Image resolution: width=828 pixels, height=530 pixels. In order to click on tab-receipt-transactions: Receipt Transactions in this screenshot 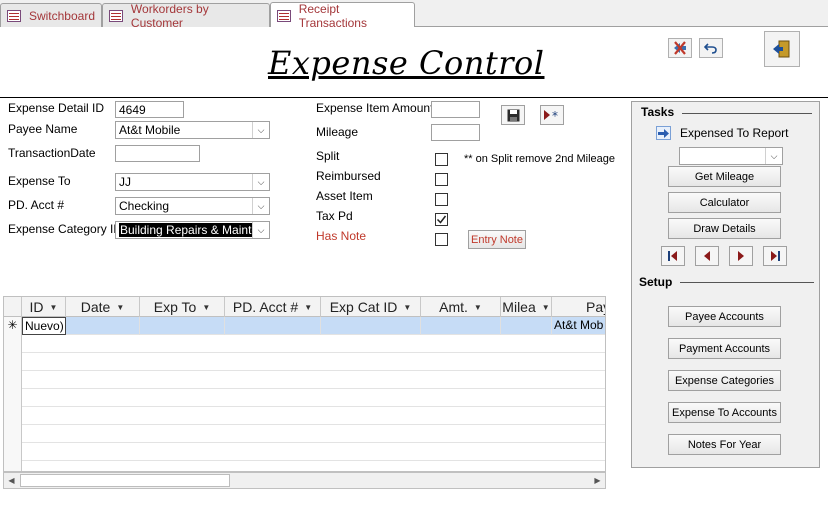, I will do `click(342, 16)`.